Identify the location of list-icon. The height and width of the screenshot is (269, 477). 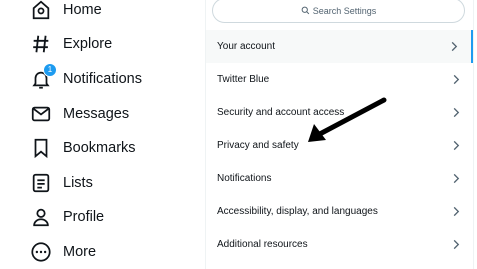
(41, 183).